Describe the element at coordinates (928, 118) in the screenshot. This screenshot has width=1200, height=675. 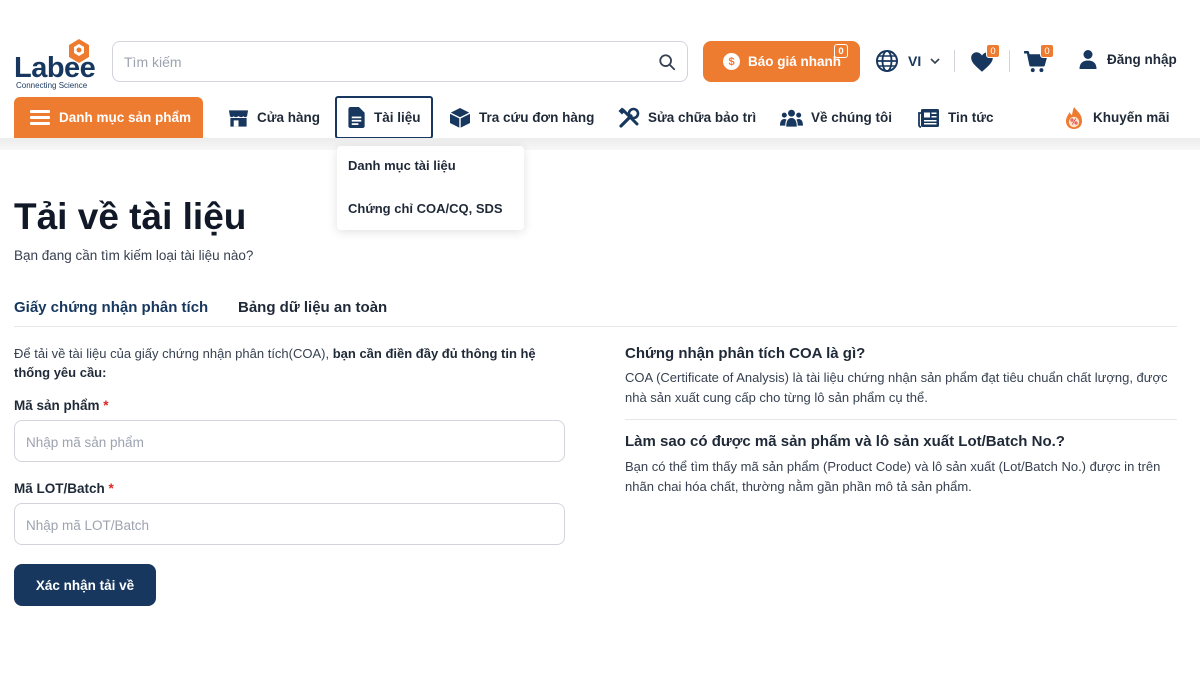
I see `news-icon` at that location.